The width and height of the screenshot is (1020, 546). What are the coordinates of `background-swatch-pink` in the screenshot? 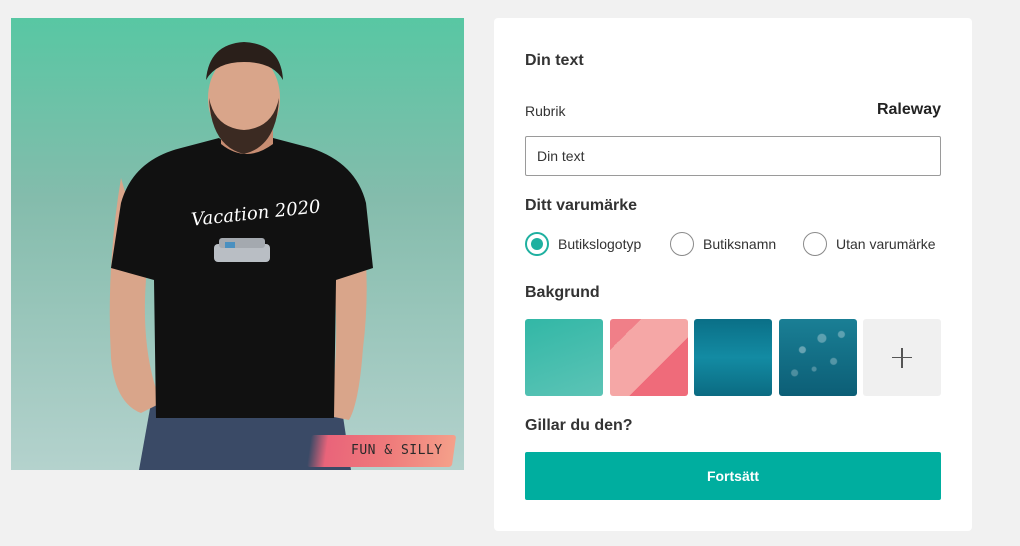 It's located at (649, 357).